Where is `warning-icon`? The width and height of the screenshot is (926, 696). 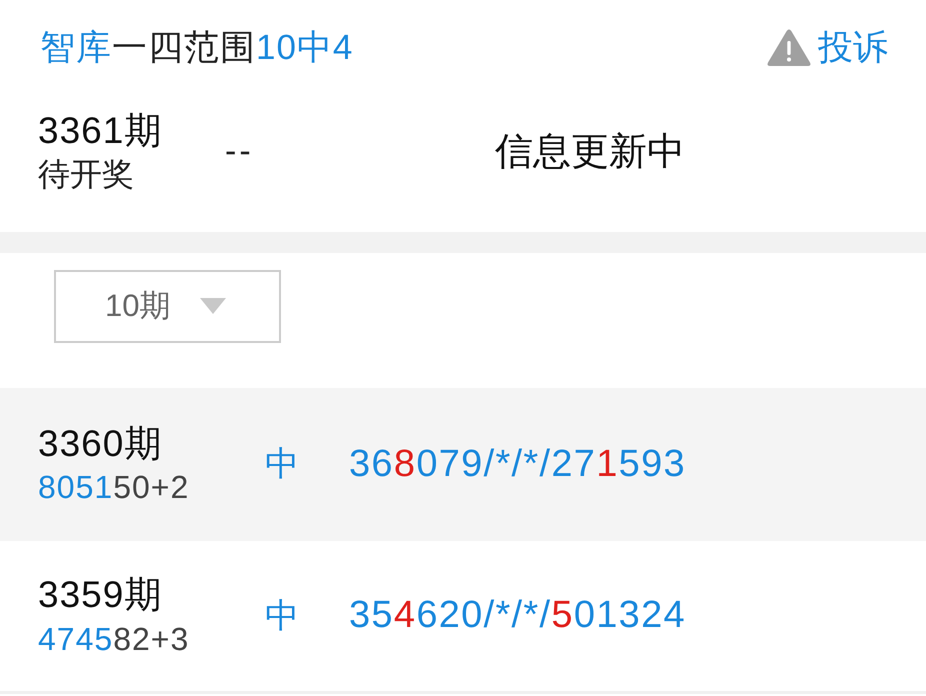
warning-icon is located at coordinates (789, 47).